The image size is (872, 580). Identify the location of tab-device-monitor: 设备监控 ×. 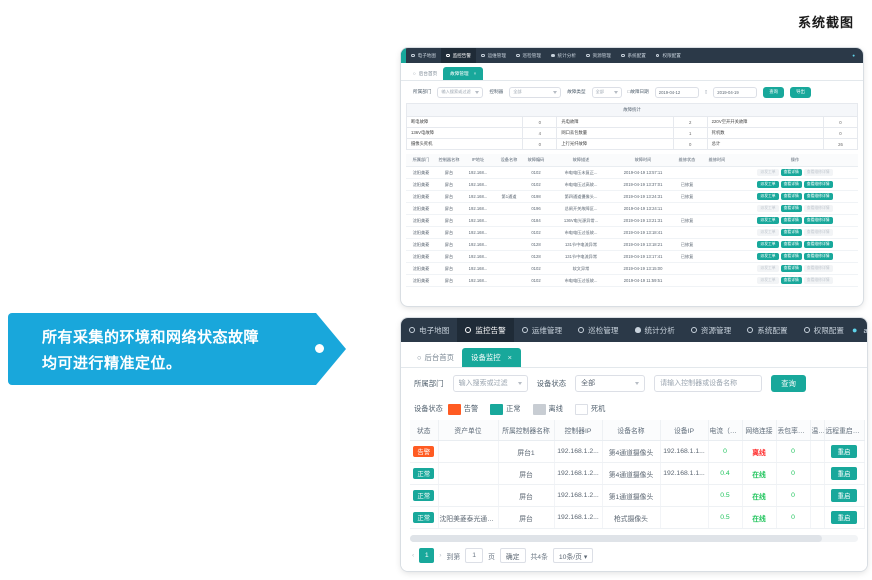
(491, 357).